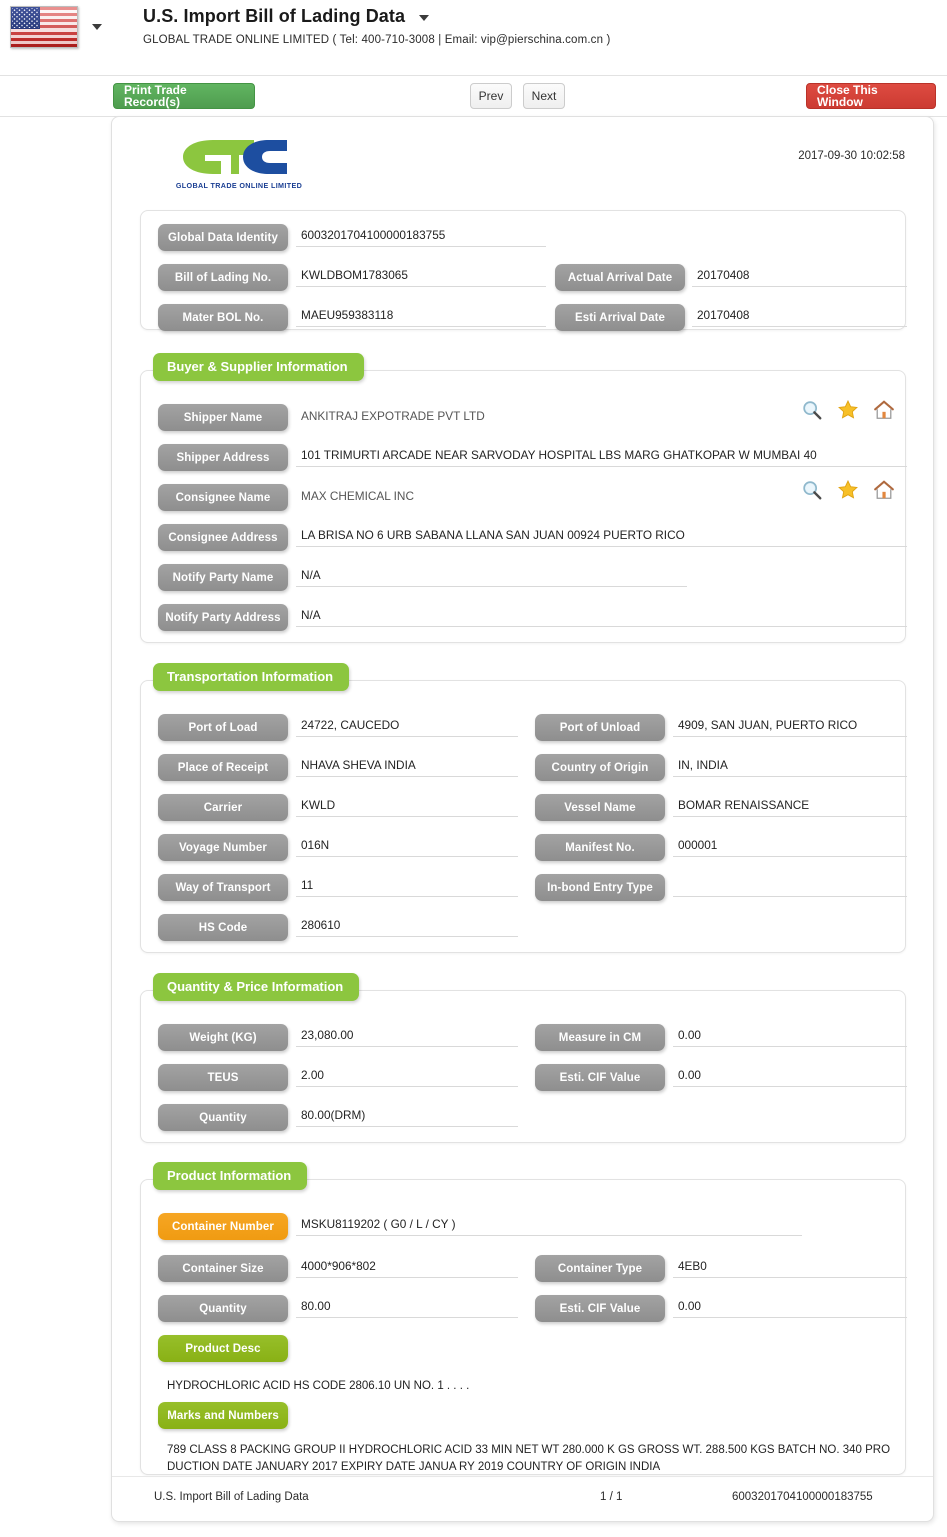 Image resolution: width=947 pixels, height=1537 pixels. What do you see at coordinates (692, 1266) in the screenshot?
I see `value-container-type: 4EB0` at bounding box center [692, 1266].